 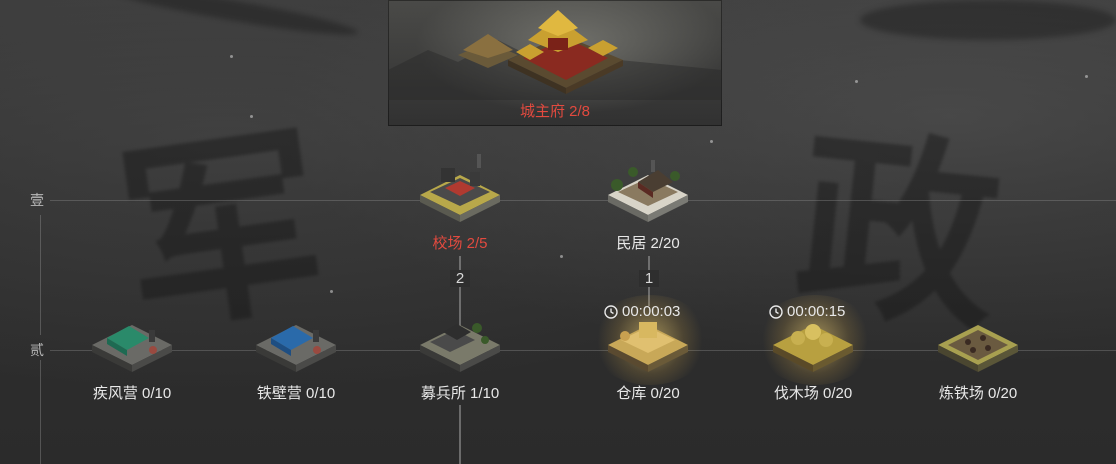 I want to click on connector-line, so click(x=460, y=434).